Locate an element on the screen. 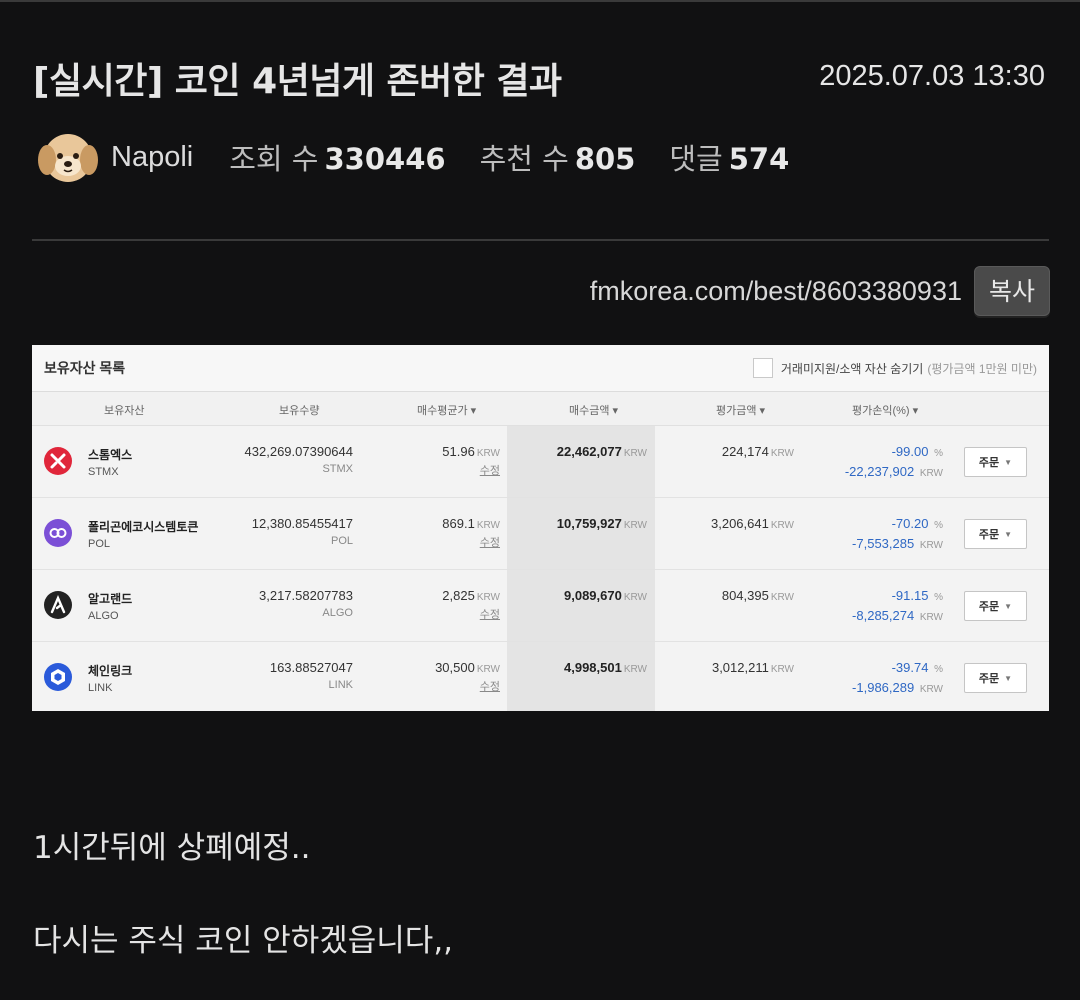  profit-percent-value: -70.20 is located at coordinates (910, 523).